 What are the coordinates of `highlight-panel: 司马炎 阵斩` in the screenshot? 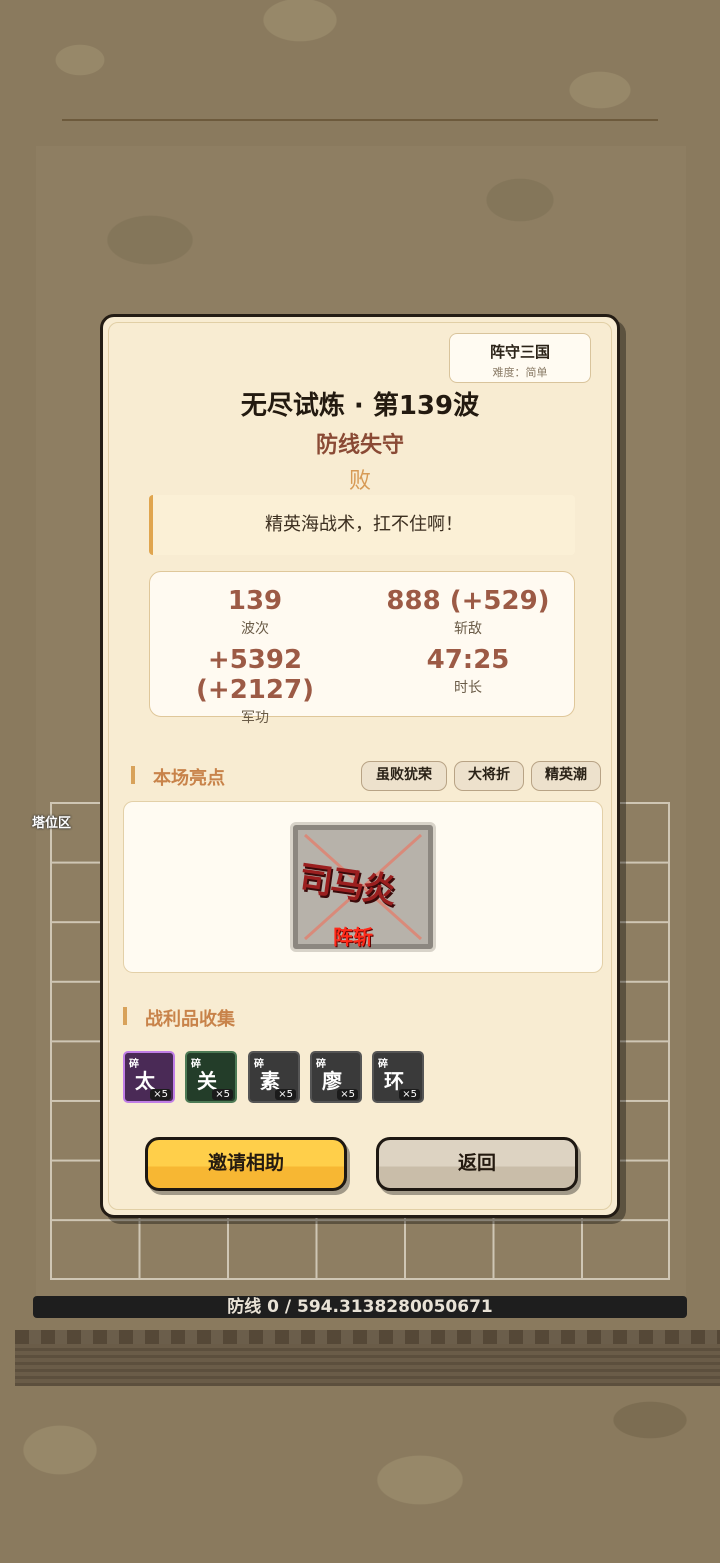 It's located at (363, 887).